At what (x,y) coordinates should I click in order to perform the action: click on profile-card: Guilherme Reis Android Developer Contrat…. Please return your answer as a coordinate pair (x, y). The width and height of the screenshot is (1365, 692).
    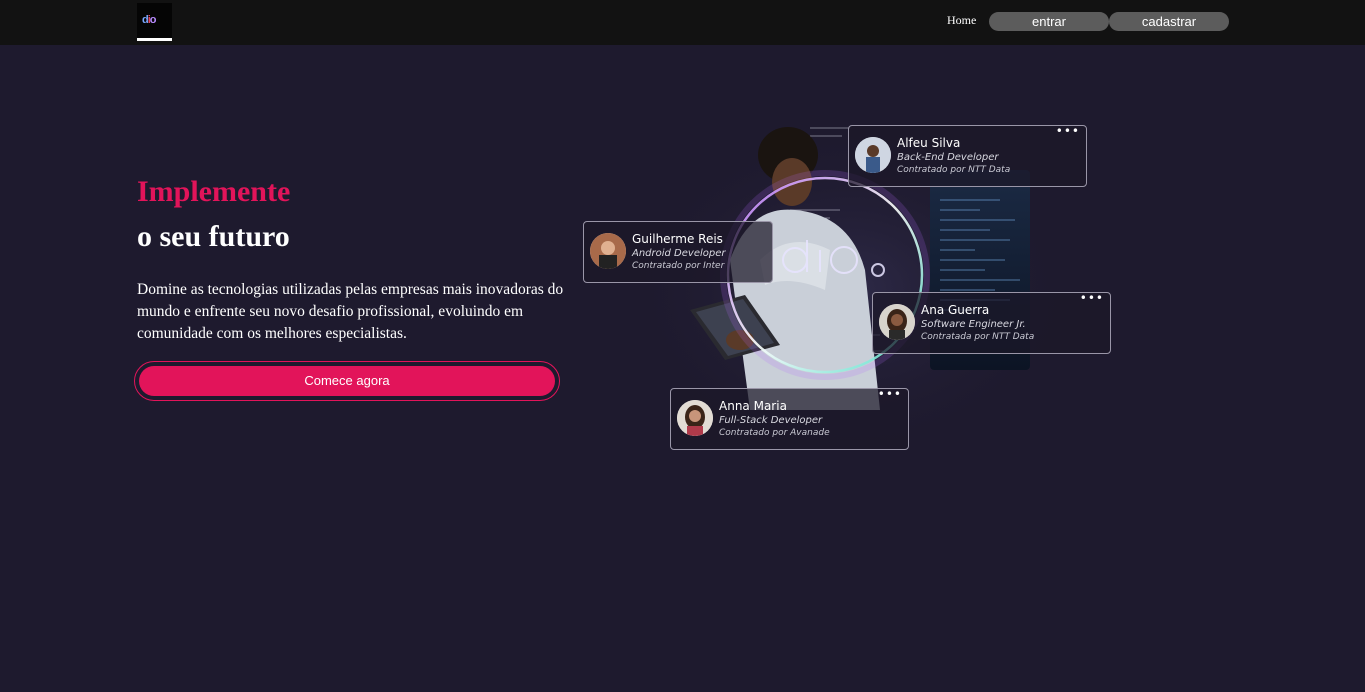
    Looking at the image, I should click on (678, 252).